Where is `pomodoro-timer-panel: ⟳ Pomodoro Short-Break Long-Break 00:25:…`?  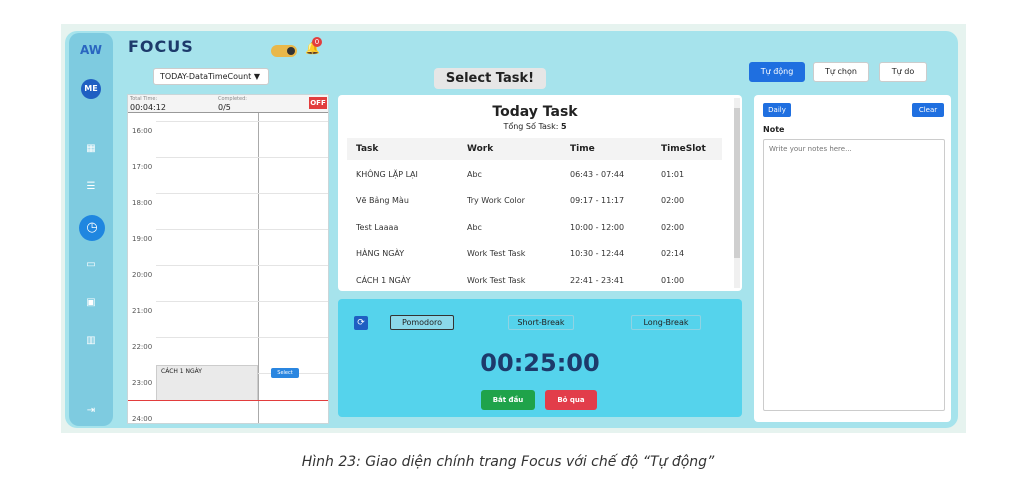 pomodoro-timer-panel: ⟳ Pomodoro Short-Break Long-Break 00:25:… is located at coordinates (540, 358).